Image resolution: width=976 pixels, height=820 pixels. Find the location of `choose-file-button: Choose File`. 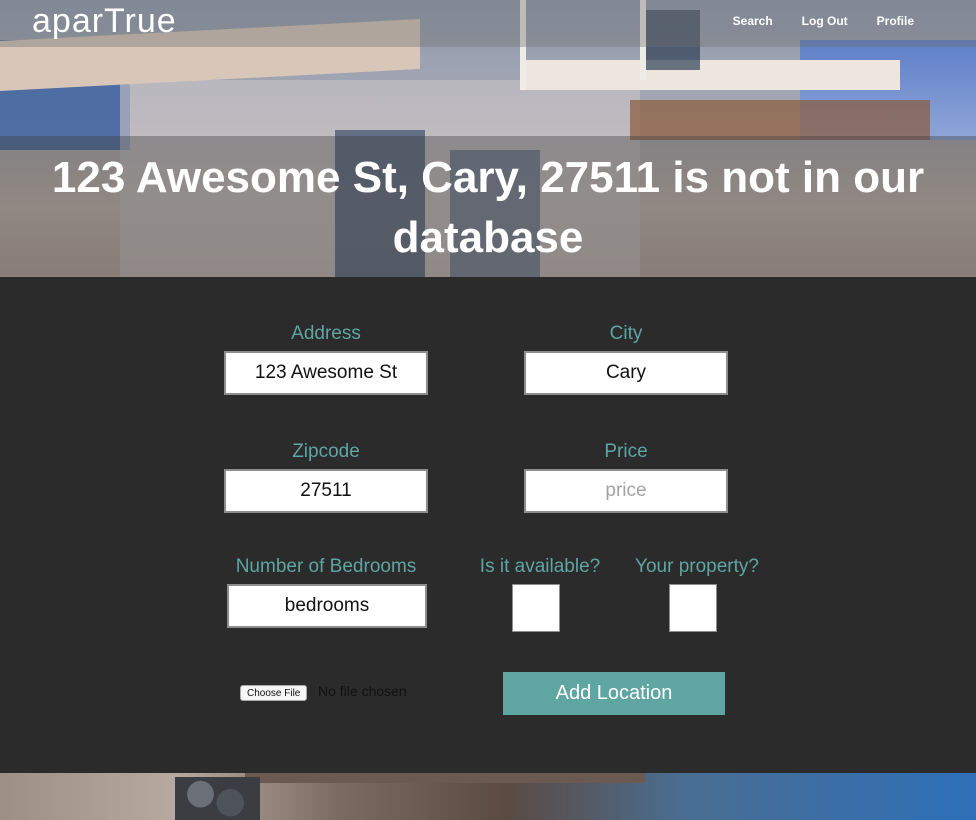

choose-file-button: Choose File is located at coordinates (274, 693).